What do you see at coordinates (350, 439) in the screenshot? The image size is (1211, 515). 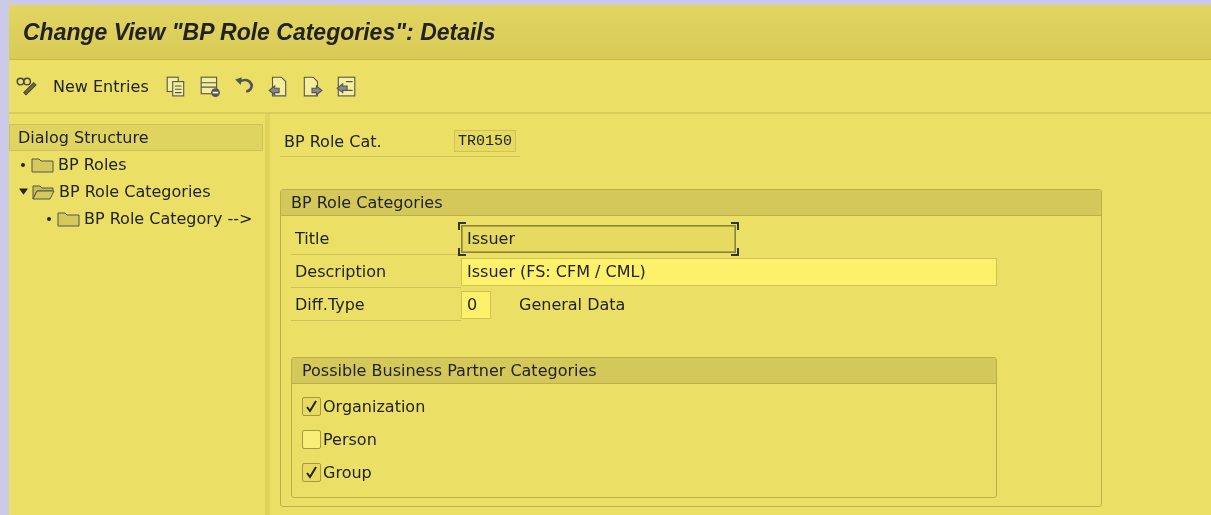 I see `checkbox-label: Person` at bounding box center [350, 439].